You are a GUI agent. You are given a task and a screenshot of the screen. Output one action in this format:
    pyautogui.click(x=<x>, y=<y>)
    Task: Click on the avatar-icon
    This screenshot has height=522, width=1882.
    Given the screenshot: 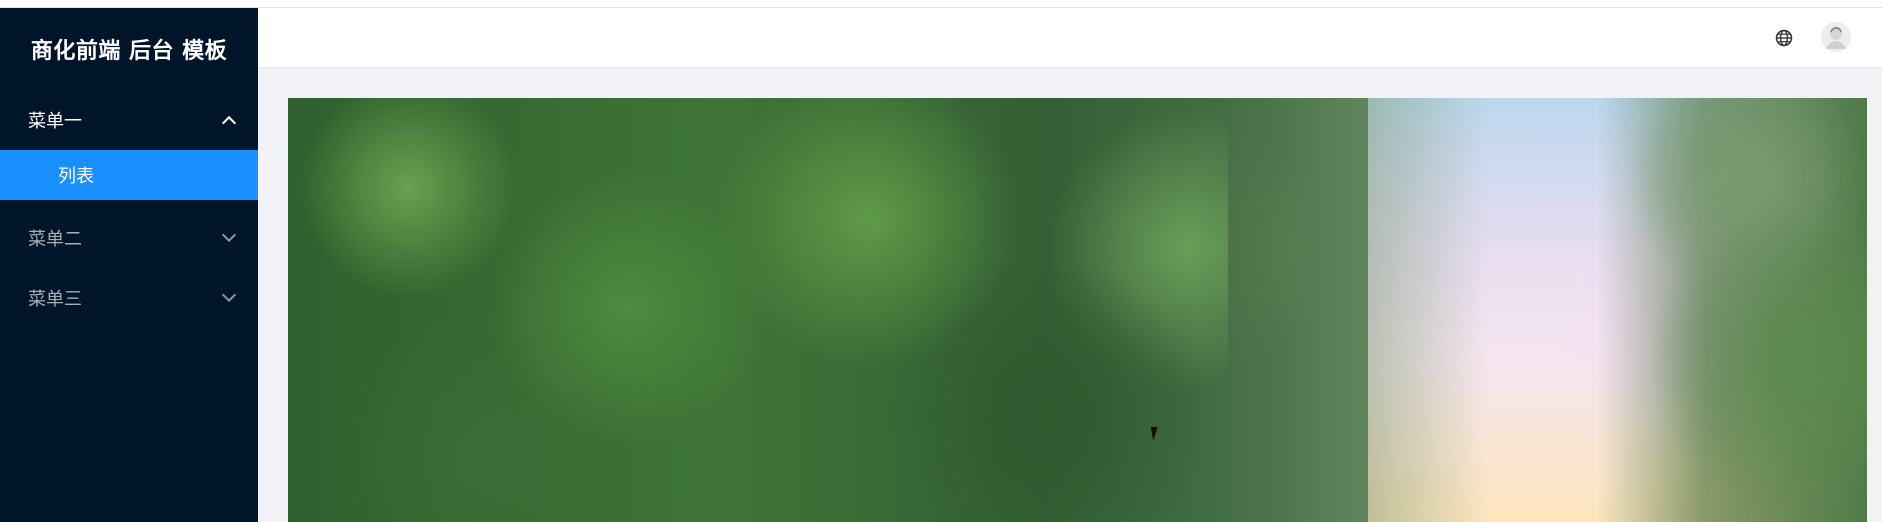 What is the action you would take?
    pyautogui.click(x=1836, y=37)
    